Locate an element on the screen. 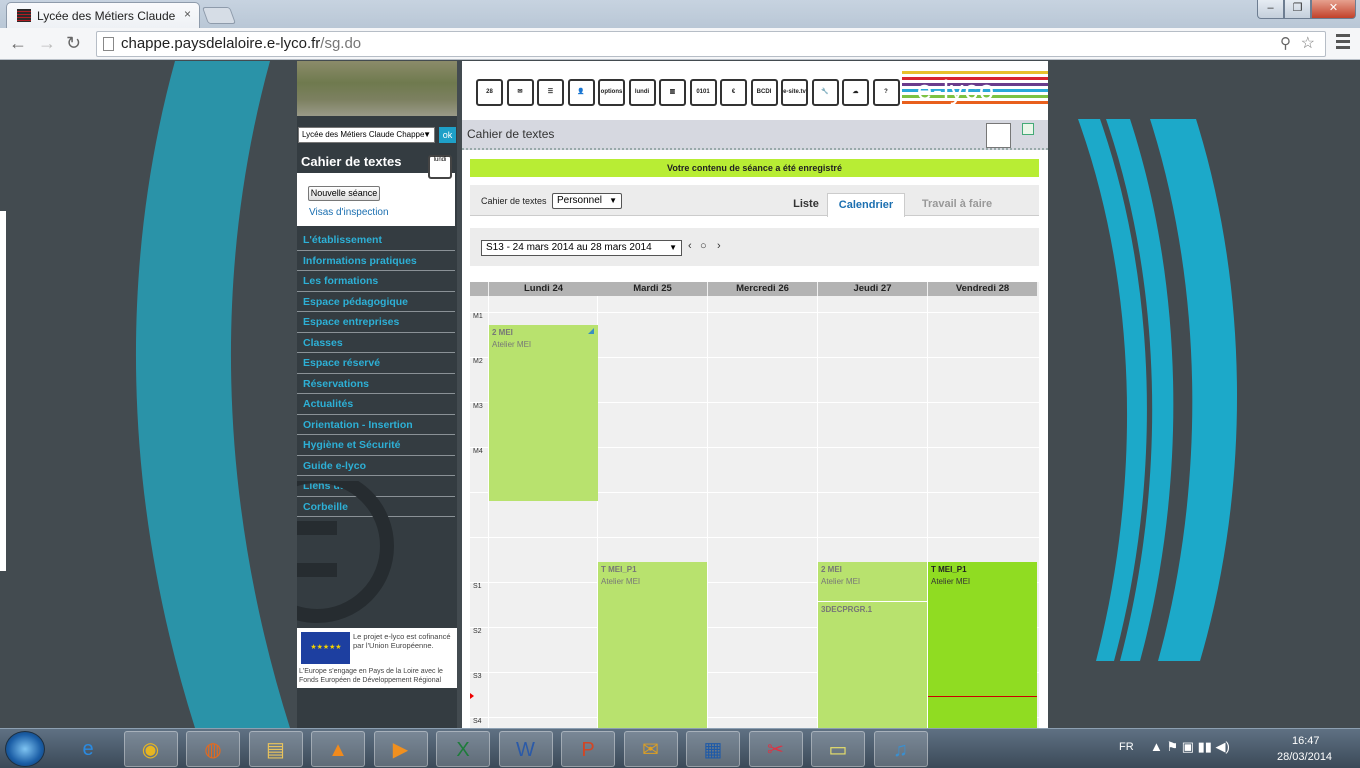 The height and width of the screenshot is (768, 1360). slot-label: M2 is located at coordinates (478, 361).